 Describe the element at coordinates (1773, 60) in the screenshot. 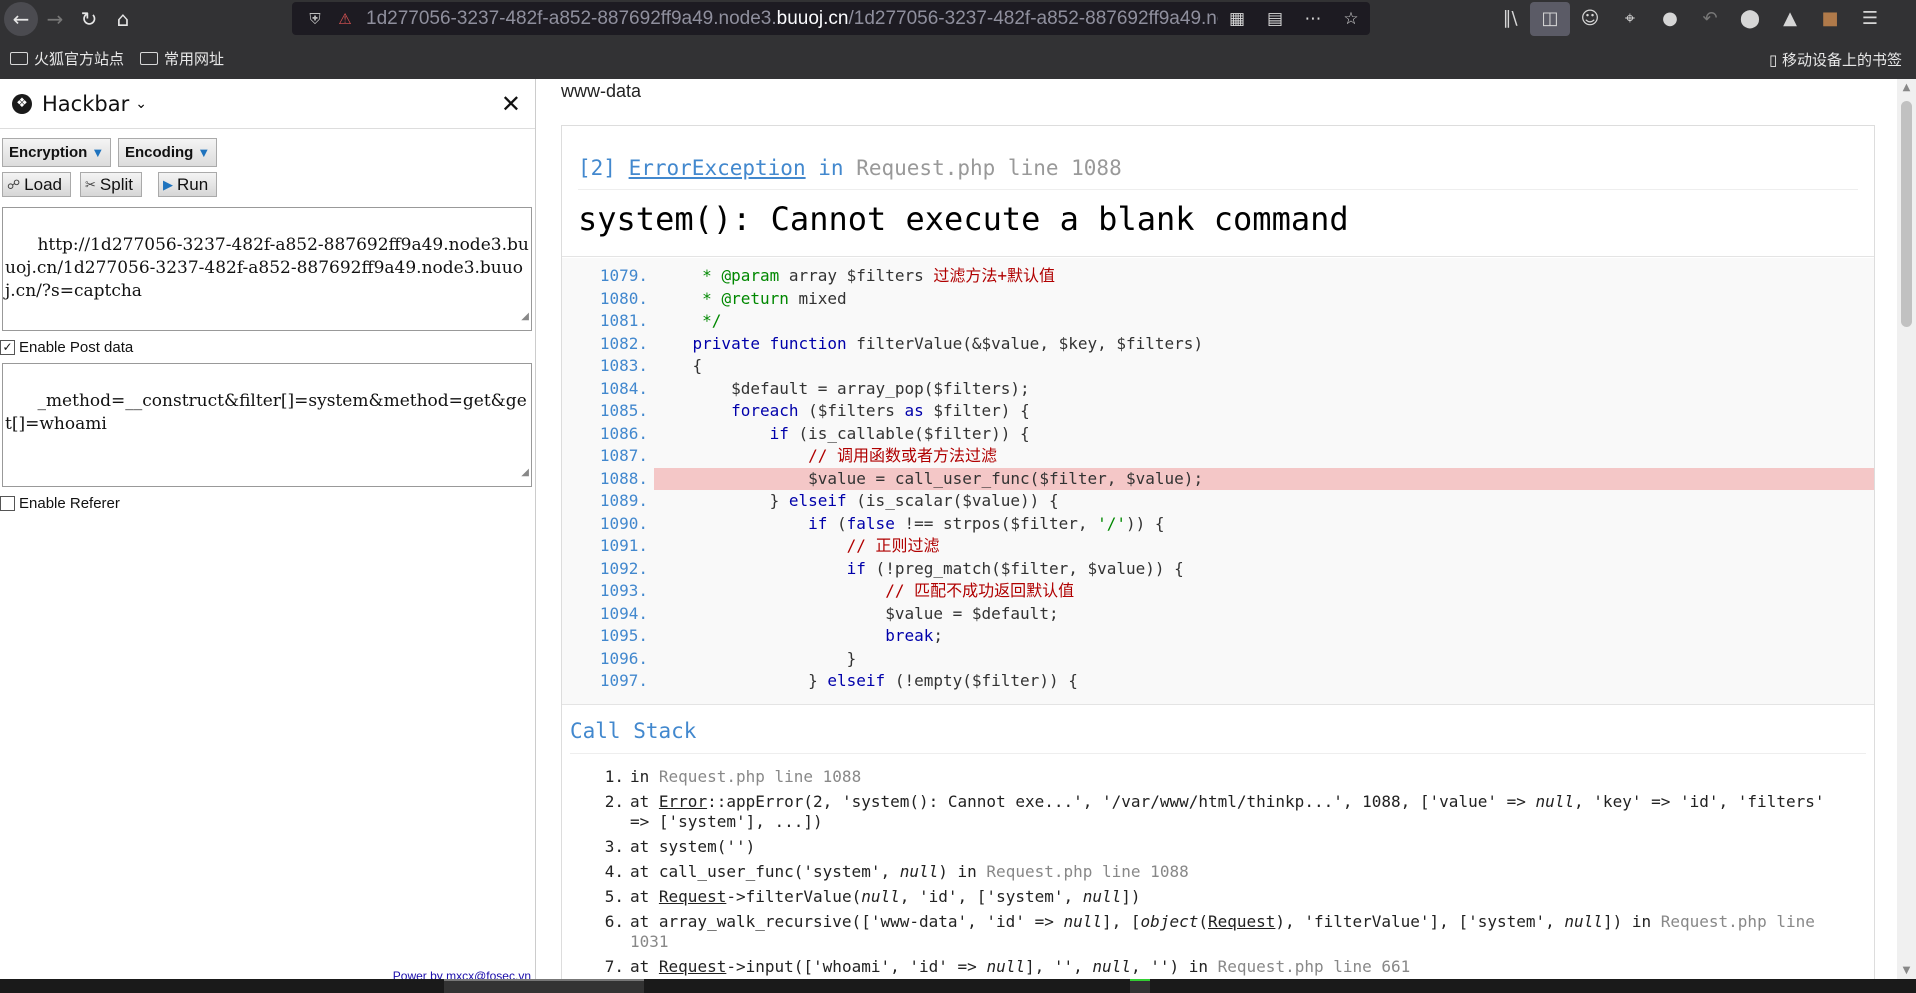

I see `mobile-icon: ▯` at that location.